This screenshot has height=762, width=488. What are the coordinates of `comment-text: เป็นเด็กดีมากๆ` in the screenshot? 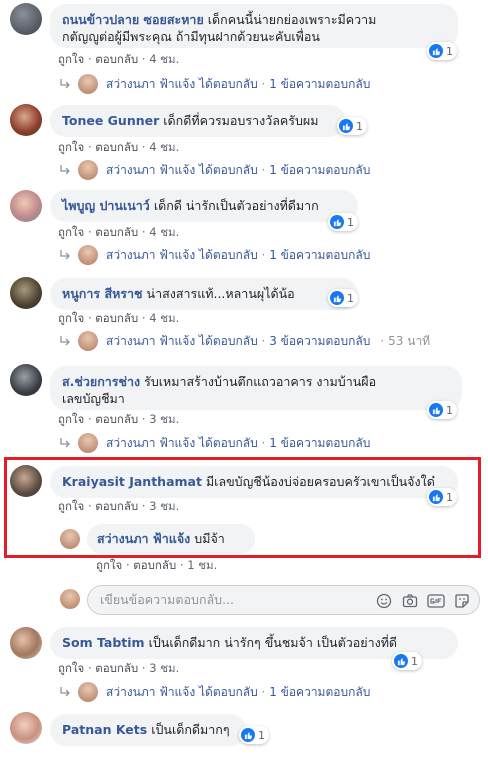 It's located at (190, 729).